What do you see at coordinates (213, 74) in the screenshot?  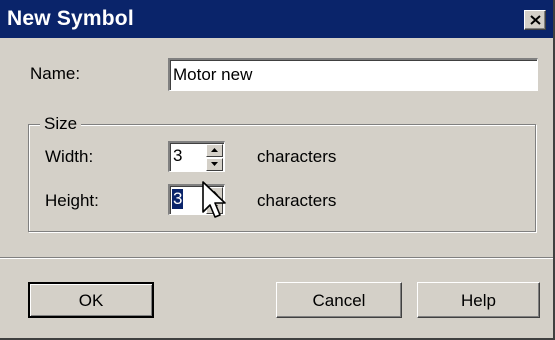 I see `name-input-value: Motor new` at bounding box center [213, 74].